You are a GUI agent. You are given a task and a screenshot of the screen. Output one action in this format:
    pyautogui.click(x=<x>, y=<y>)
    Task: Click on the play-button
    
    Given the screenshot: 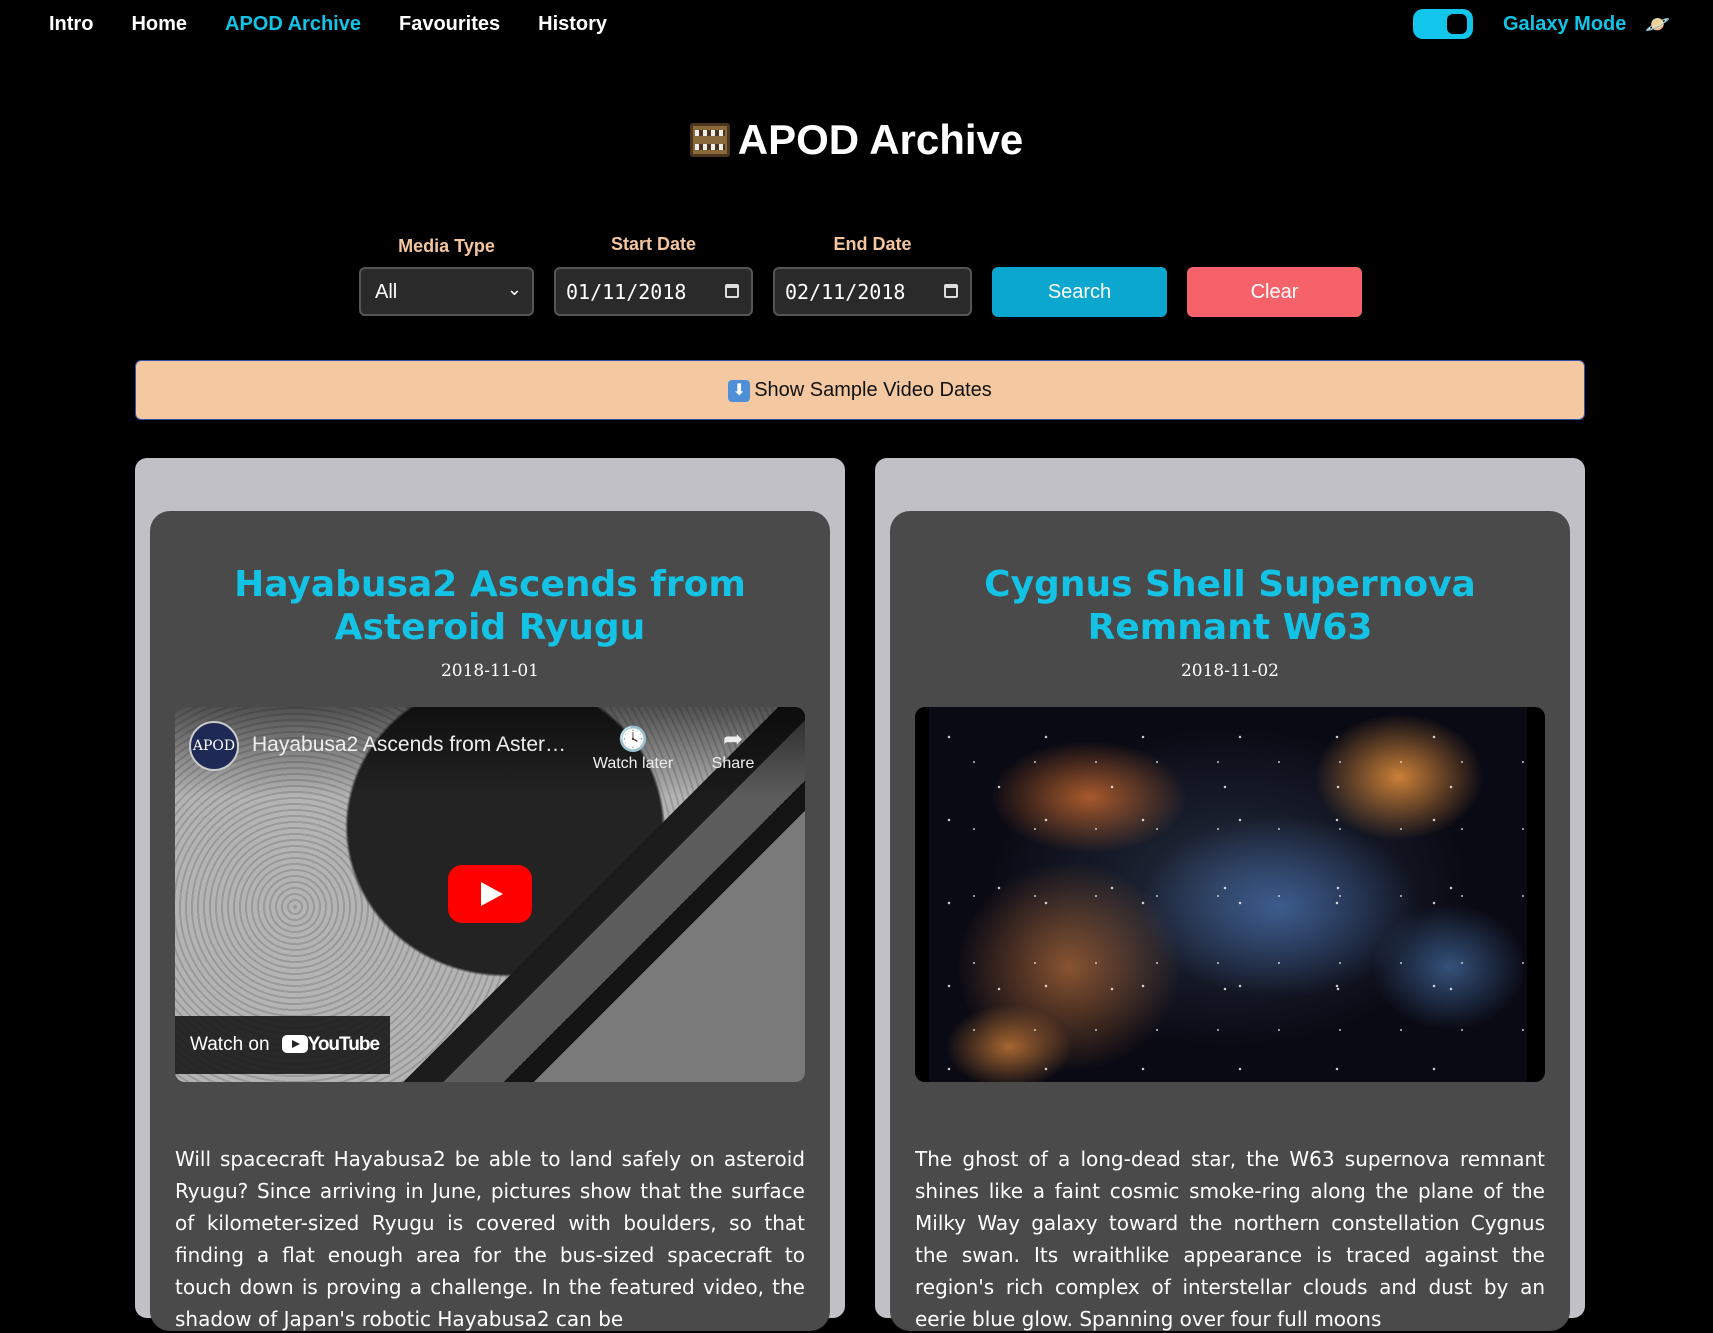 What is the action you would take?
    pyautogui.click(x=490, y=894)
    